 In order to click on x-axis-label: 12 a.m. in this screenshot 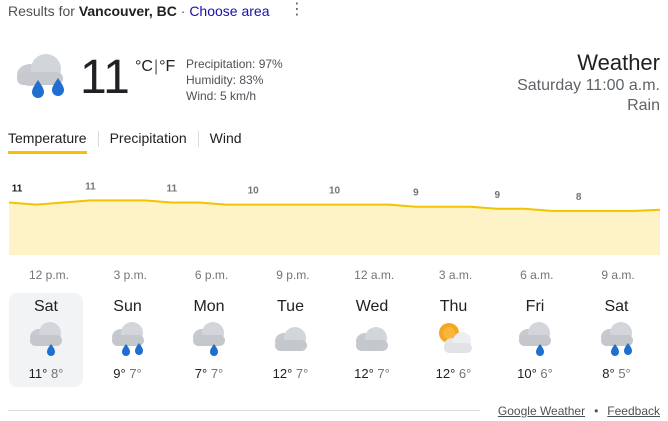, I will do `click(374, 275)`.